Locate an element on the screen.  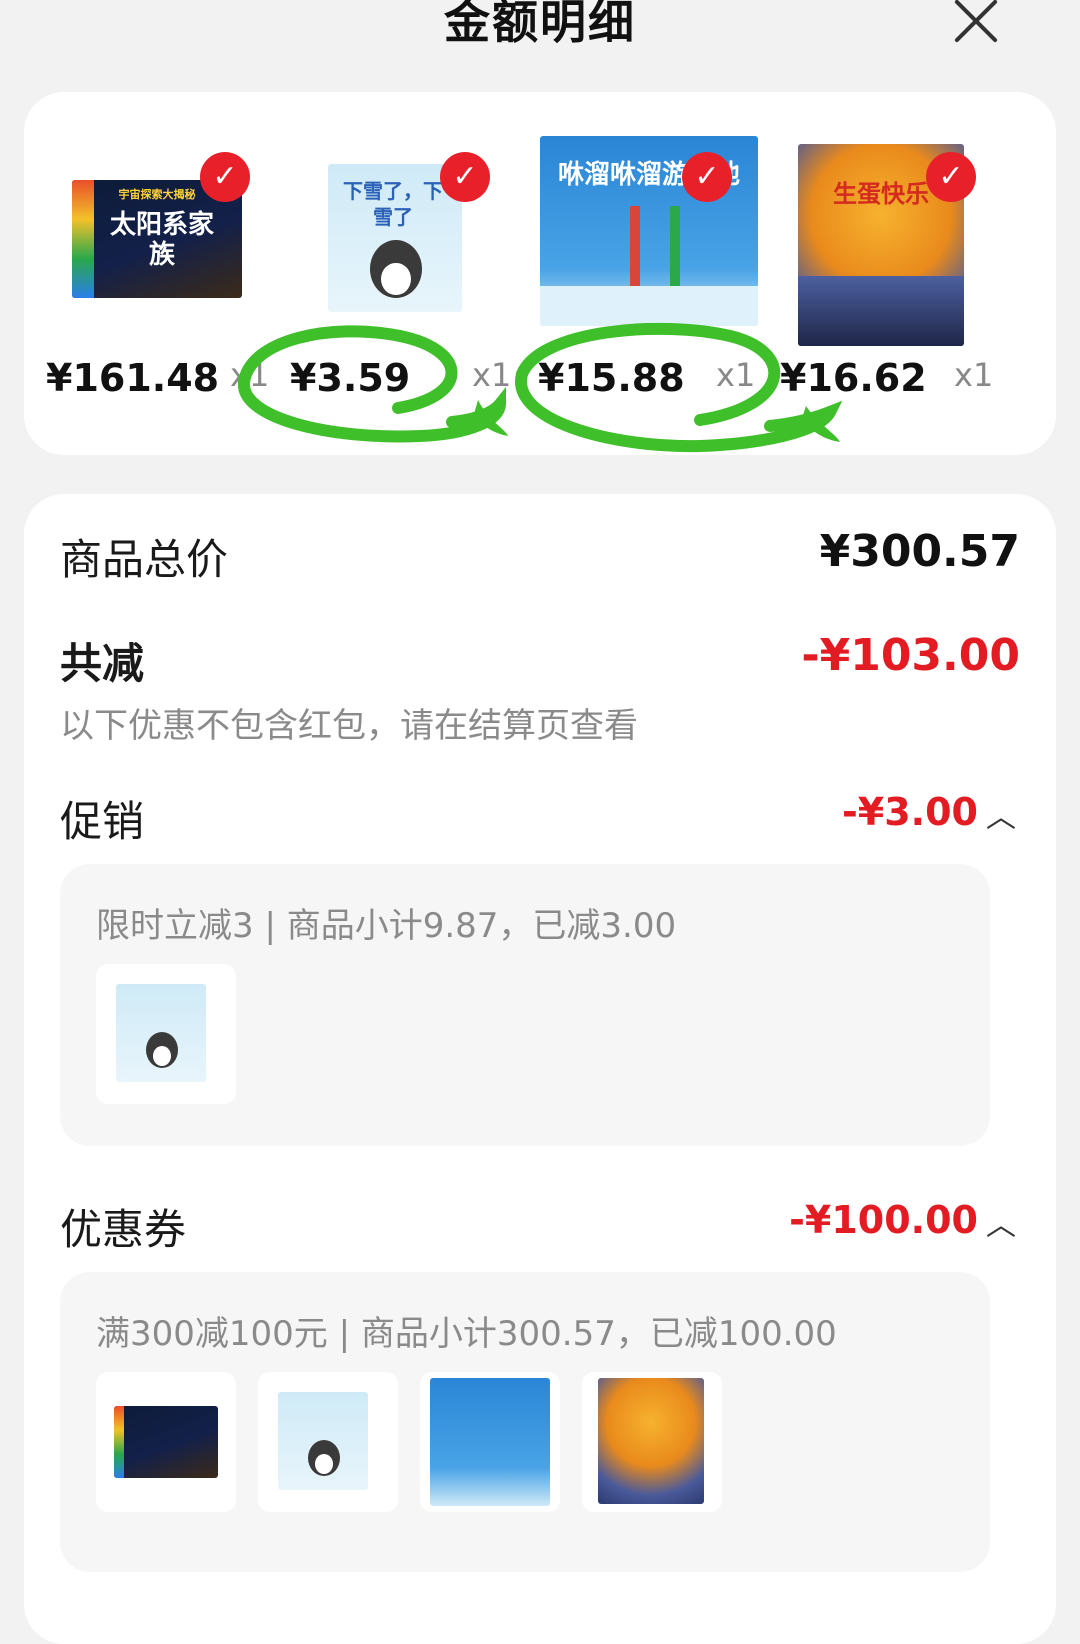
total-price-label: 商品总价 is located at coordinates (144, 559).